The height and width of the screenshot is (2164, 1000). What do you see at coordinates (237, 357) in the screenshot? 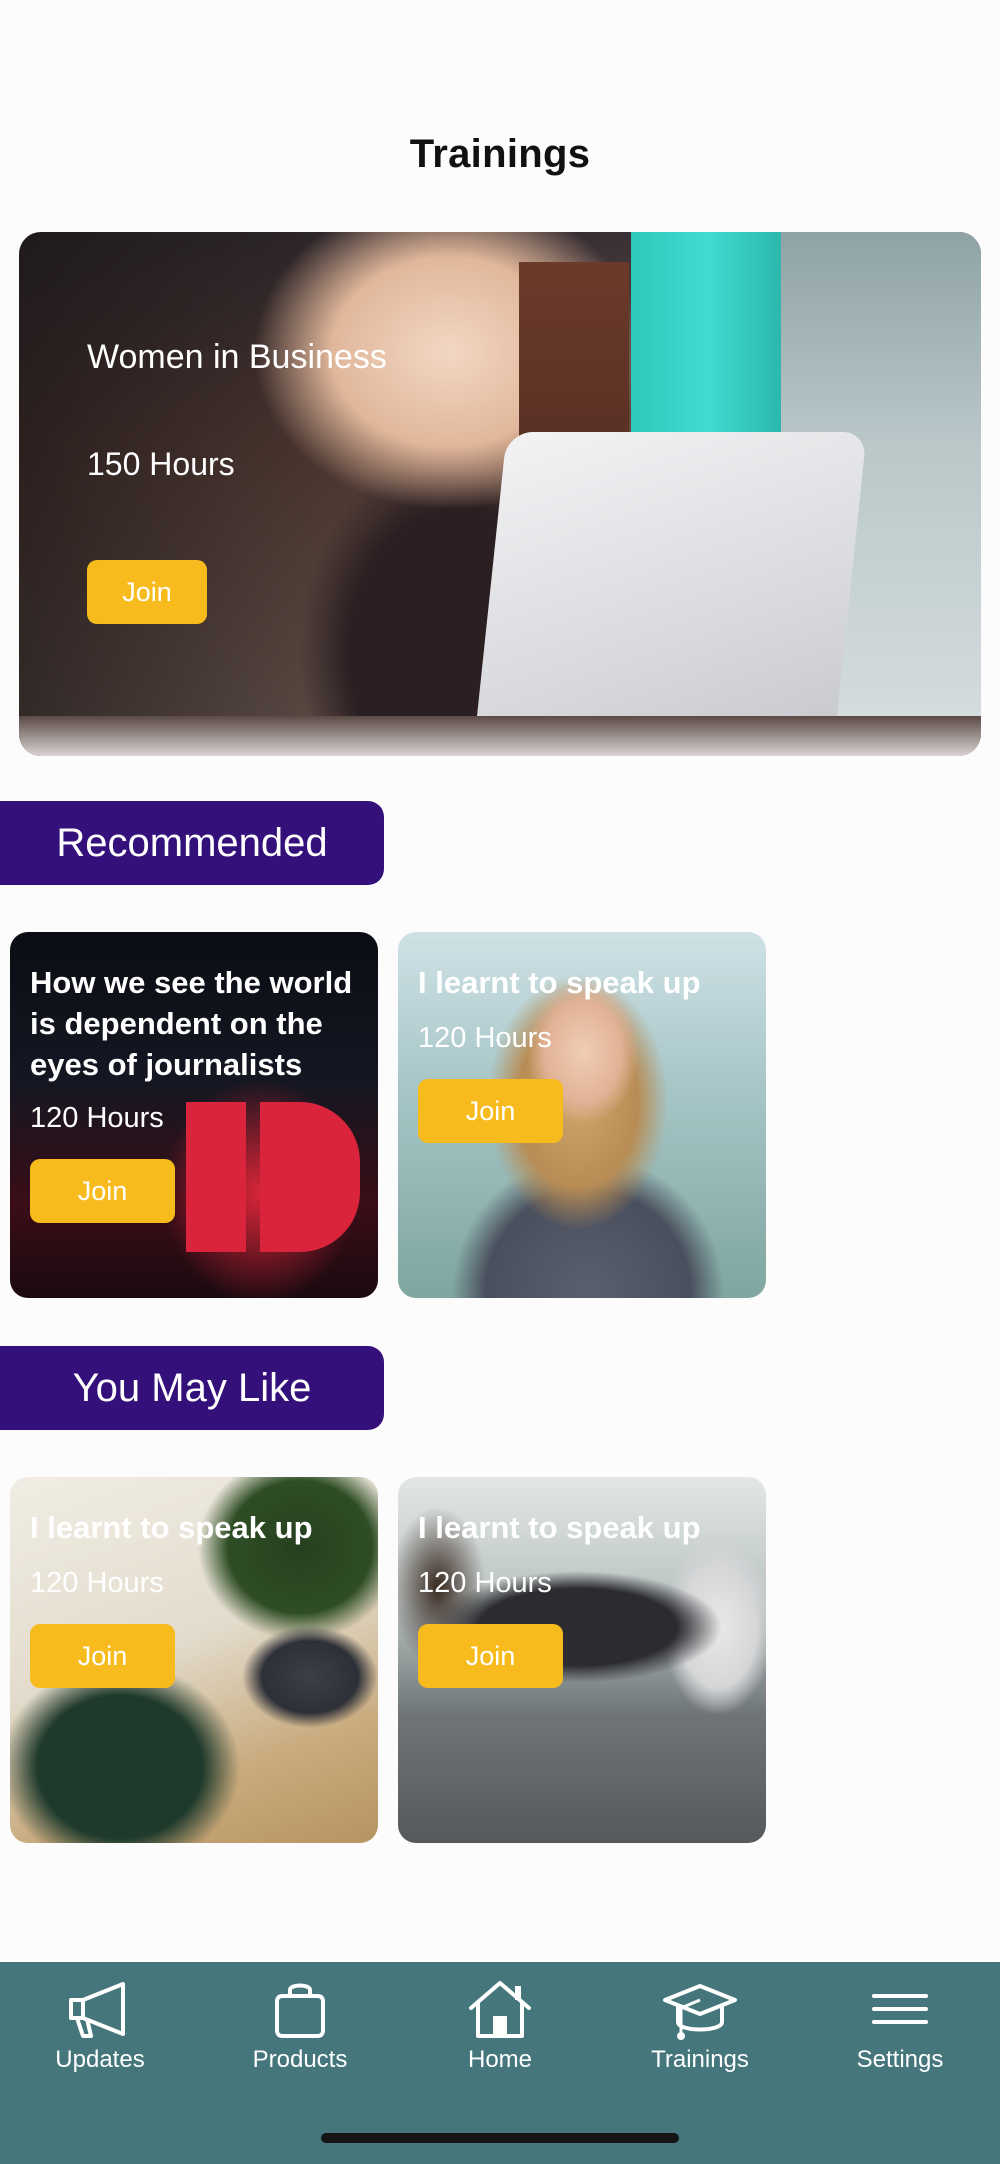
I see `hero-title: Women in Business` at bounding box center [237, 357].